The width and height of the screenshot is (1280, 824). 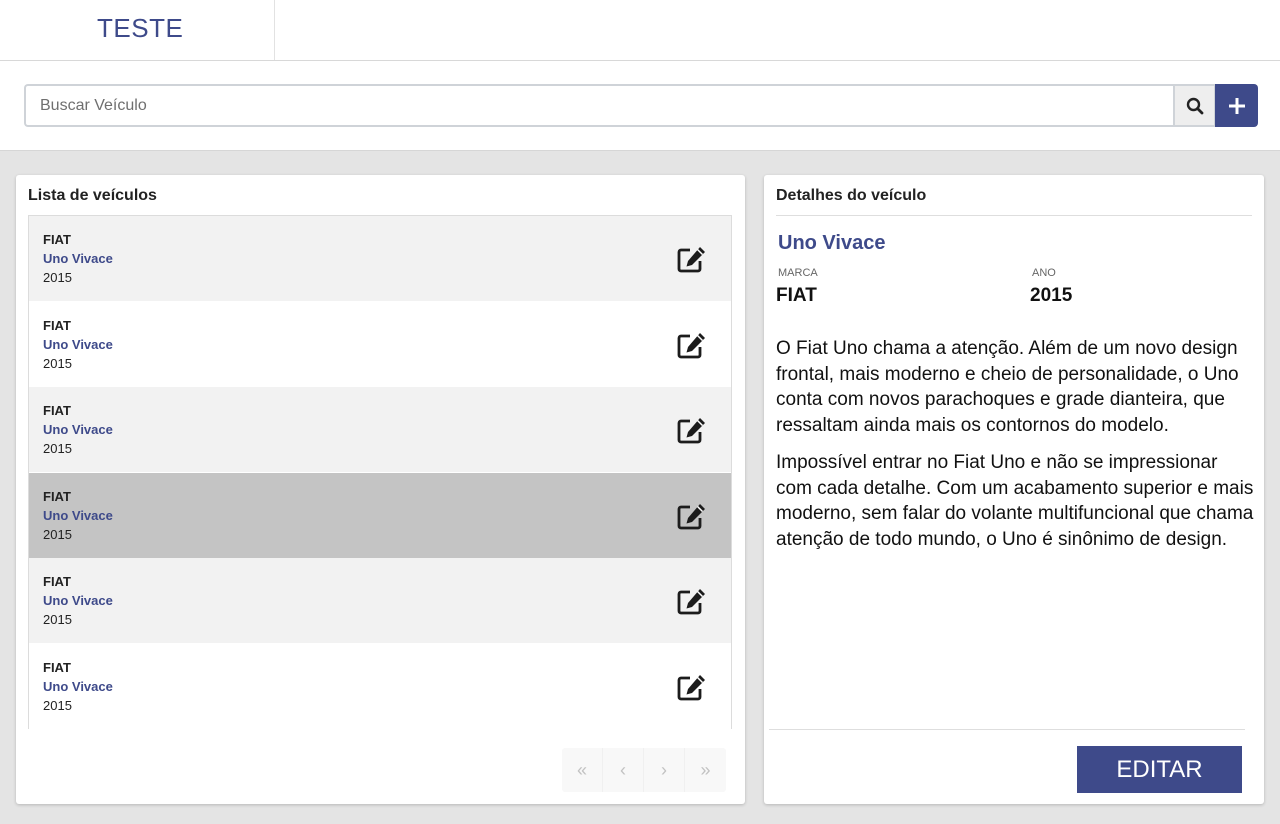 What do you see at coordinates (705, 770) in the screenshot?
I see `last-page-button: »` at bounding box center [705, 770].